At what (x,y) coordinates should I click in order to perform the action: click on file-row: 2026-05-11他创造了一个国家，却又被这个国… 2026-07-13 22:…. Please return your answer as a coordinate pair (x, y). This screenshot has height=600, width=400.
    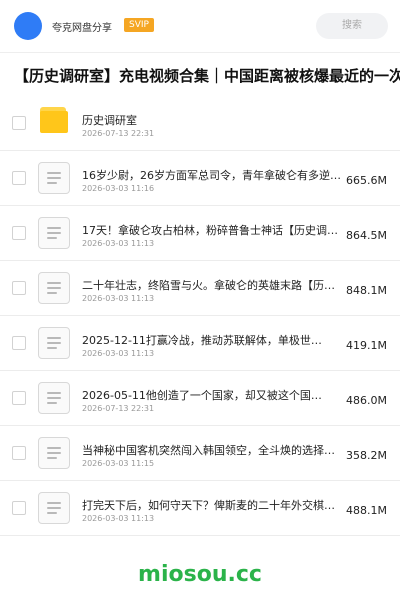
    Looking at the image, I should click on (200, 398).